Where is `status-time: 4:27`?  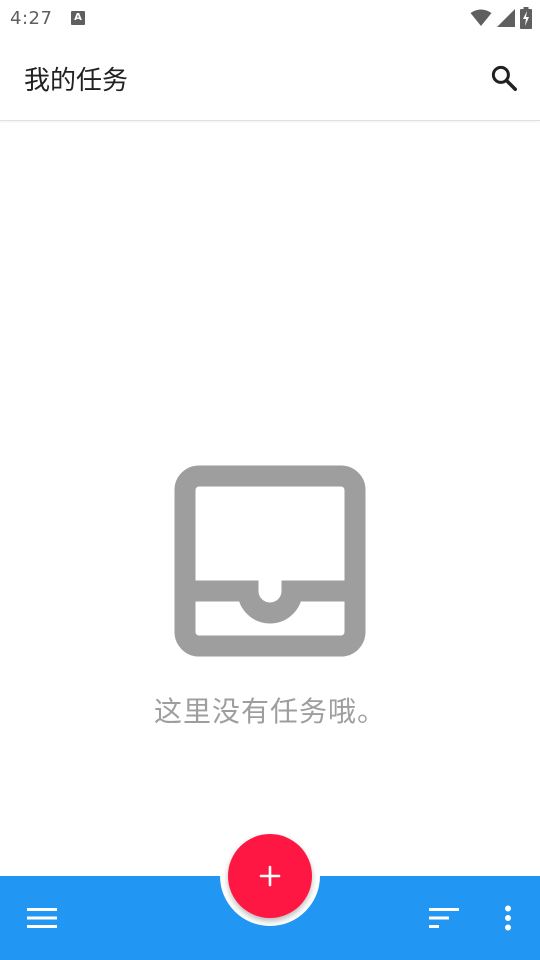
status-time: 4:27 is located at coordinates (31, 18).